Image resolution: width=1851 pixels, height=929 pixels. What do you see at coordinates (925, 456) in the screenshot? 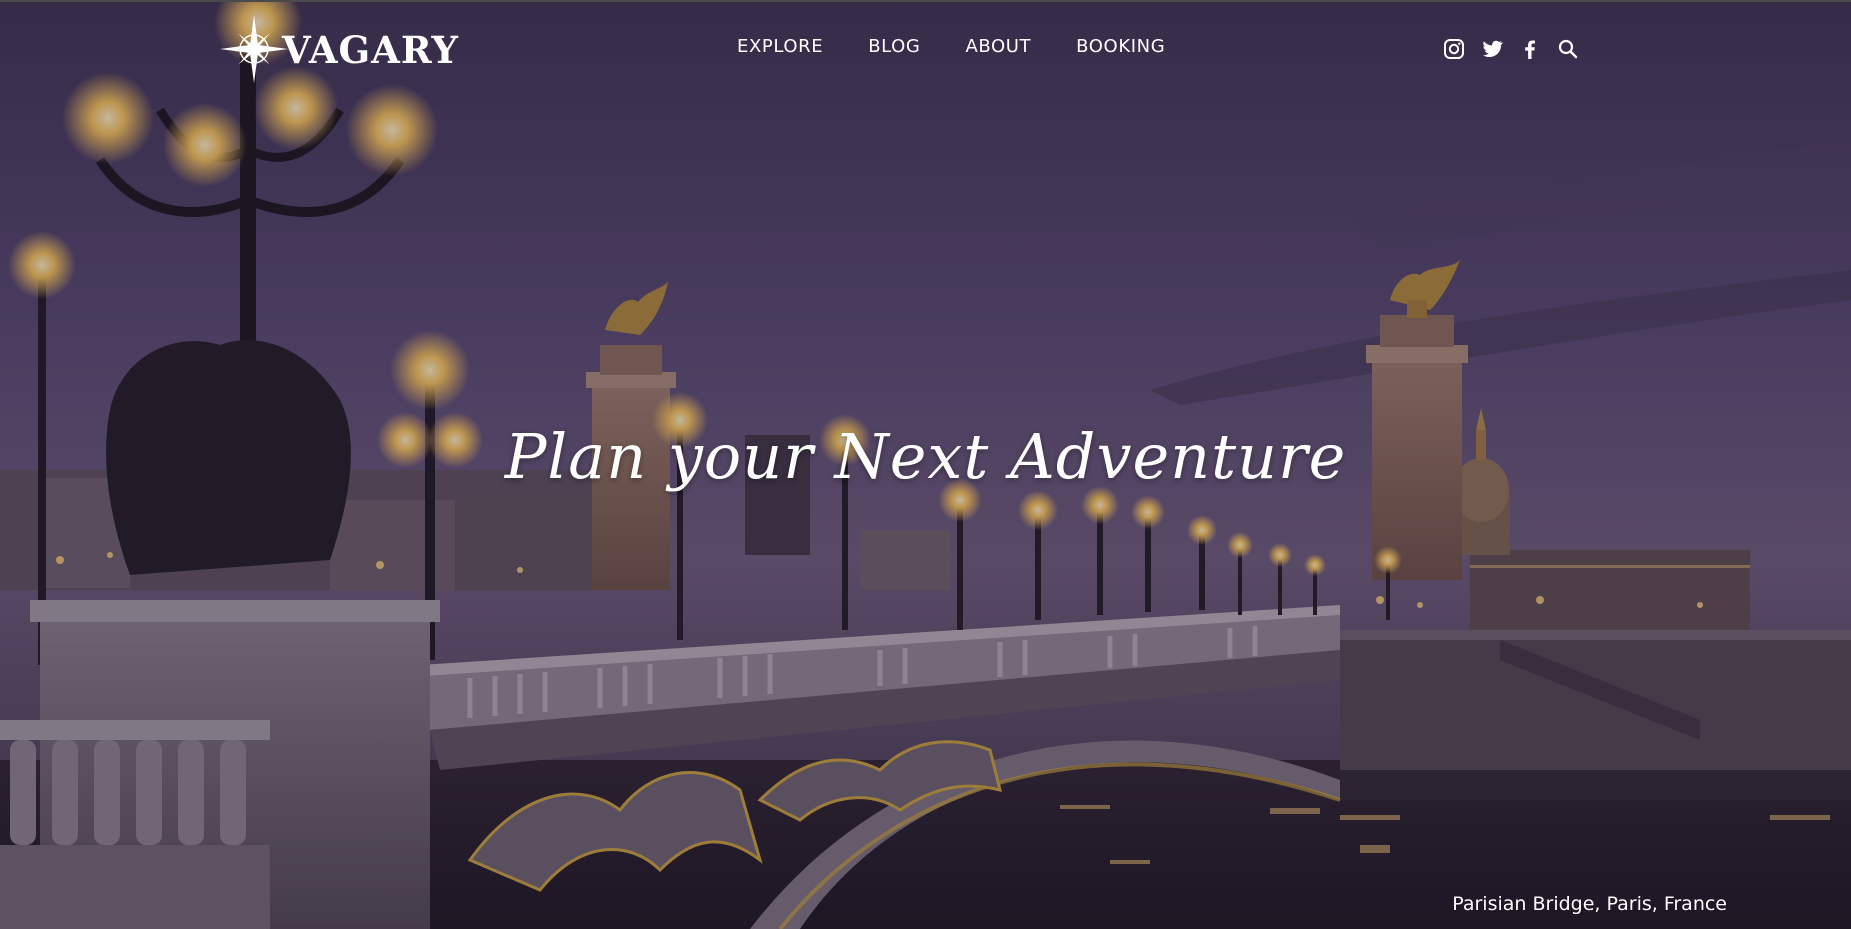
I see `hero-tagline: Plan your Next Adventure` at bounding box center [925, 456].